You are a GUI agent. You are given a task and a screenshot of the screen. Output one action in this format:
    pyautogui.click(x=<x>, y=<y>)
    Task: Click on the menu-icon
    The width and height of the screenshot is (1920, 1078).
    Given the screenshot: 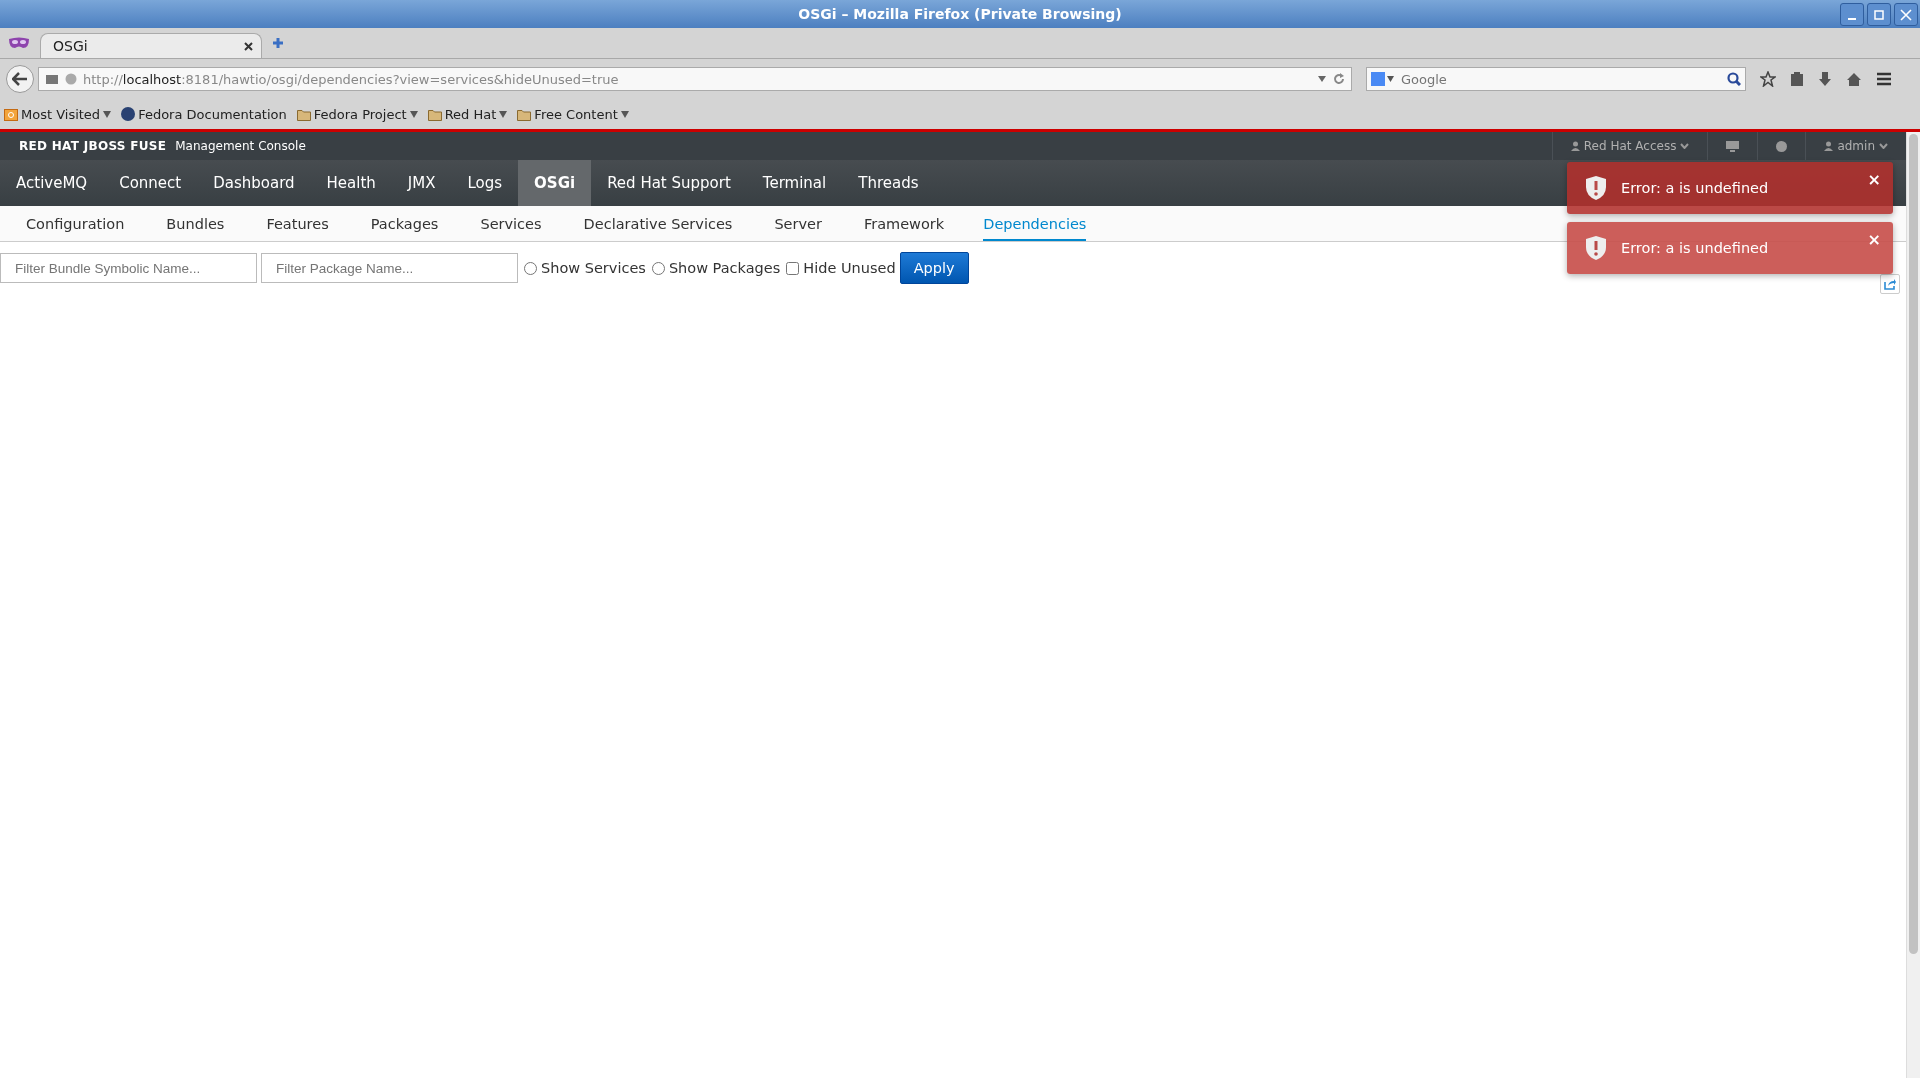 What is the action you would take?
    pyautogui.click(x=1884, y=79)
    